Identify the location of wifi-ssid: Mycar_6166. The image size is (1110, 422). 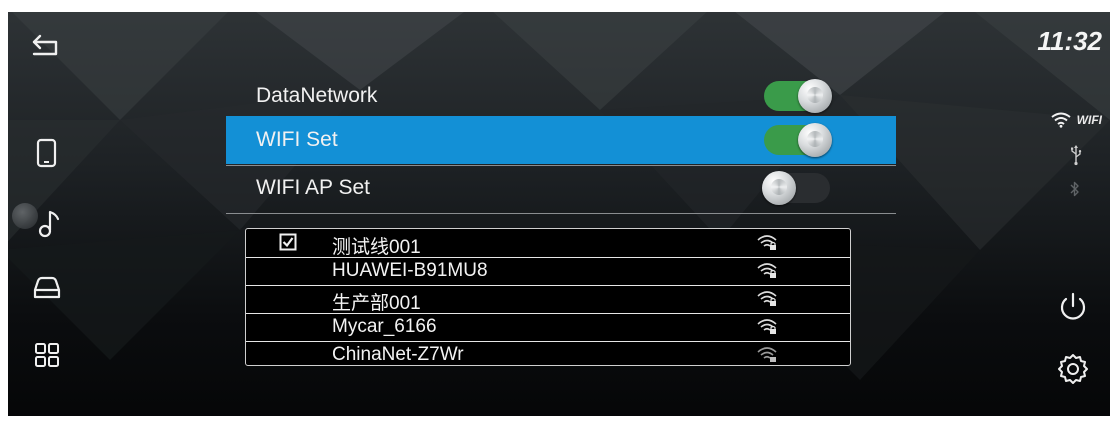
(384, 326).